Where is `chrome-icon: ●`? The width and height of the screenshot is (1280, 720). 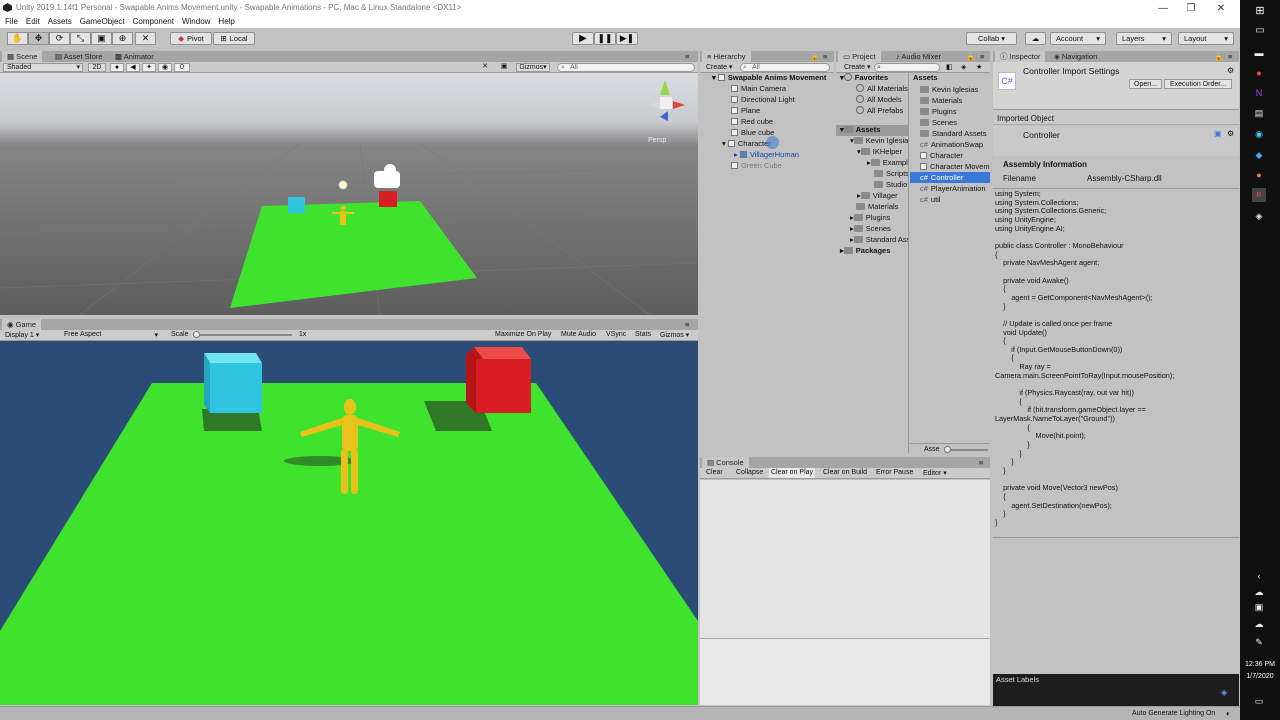 chrome-icon: ● is located at coordinates (1259, 73).